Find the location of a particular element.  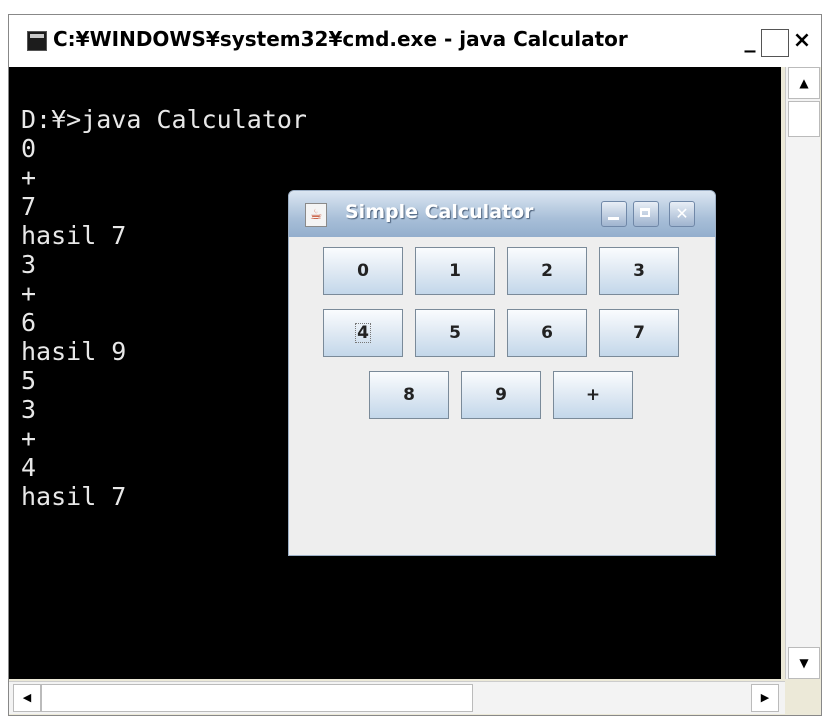

cmd-maximize-button is located at coordinates (775, 43).